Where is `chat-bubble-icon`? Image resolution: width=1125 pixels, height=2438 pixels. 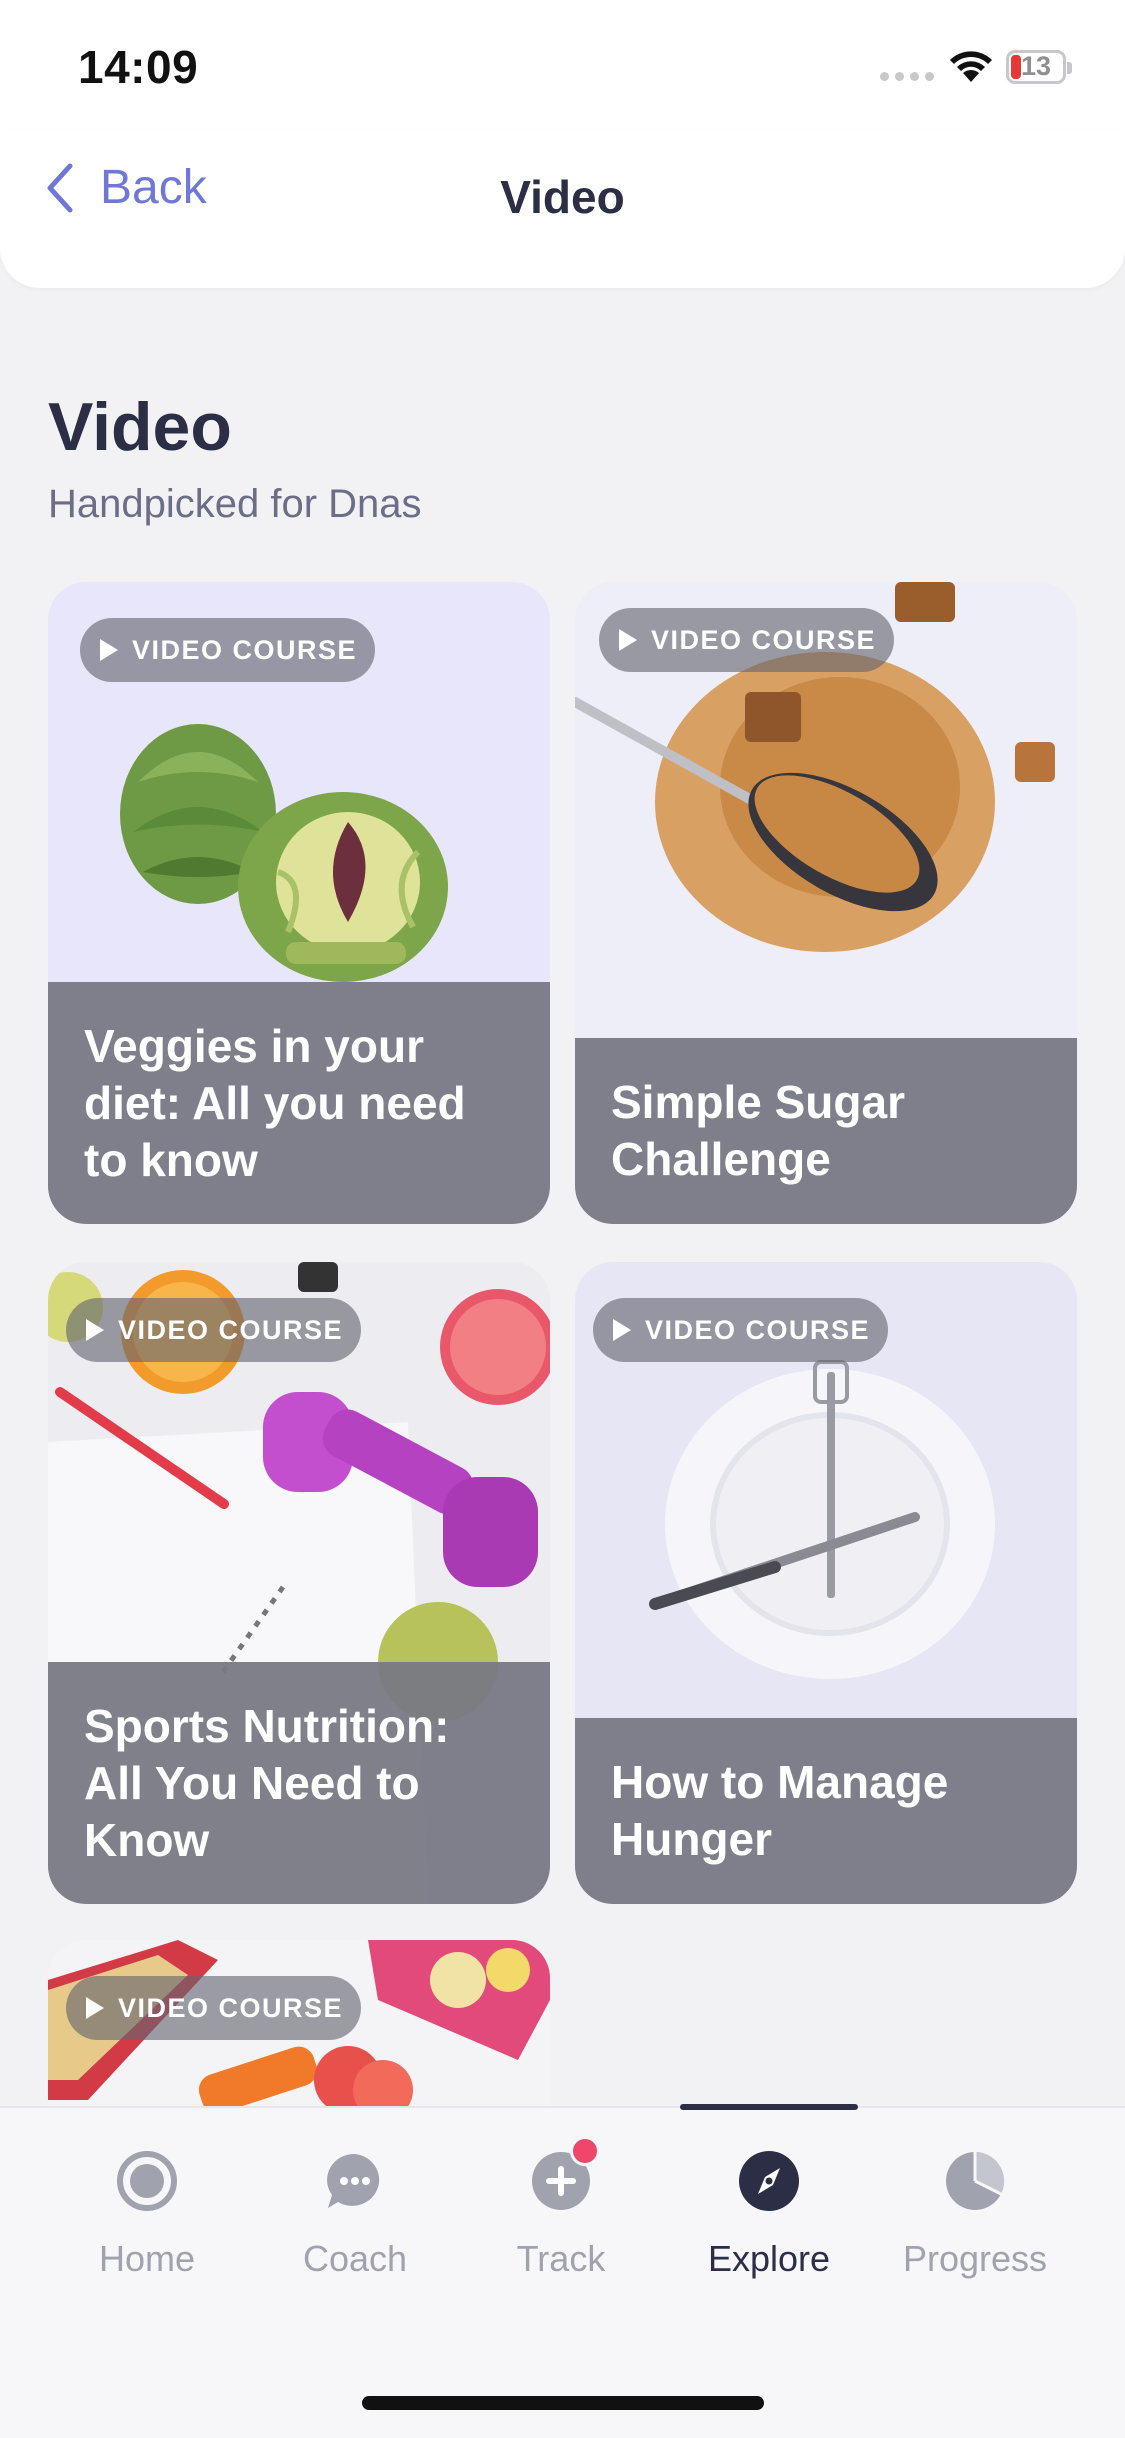 chat-bubble-icon is located at coordinates (355, 2181).